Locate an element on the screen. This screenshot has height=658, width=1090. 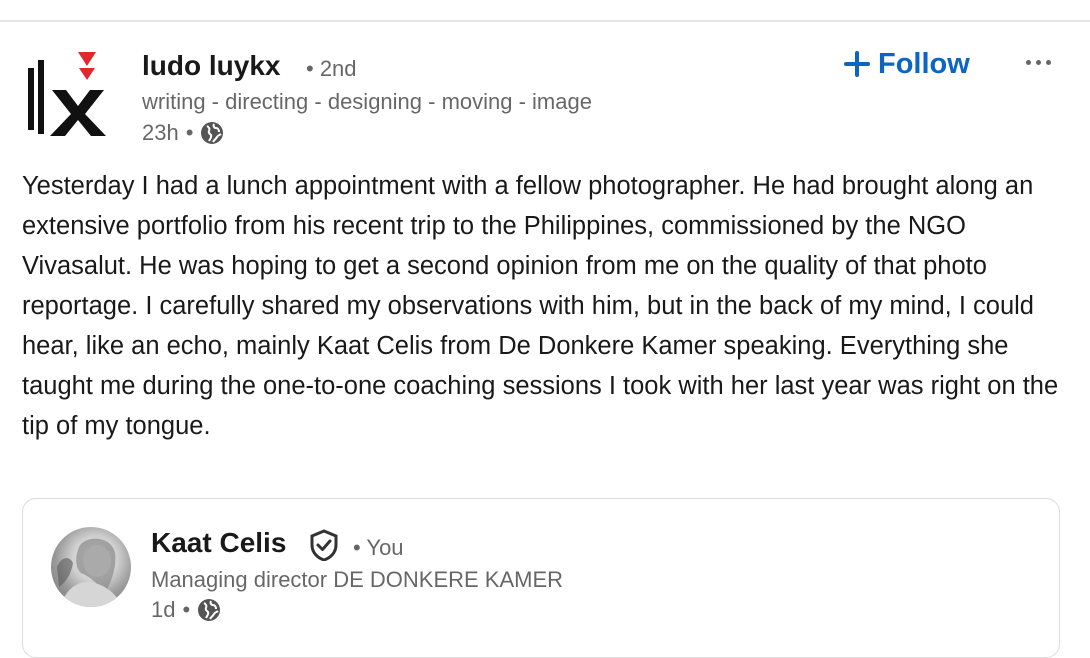
relation-label: • You is located at coordinates (378, 547).